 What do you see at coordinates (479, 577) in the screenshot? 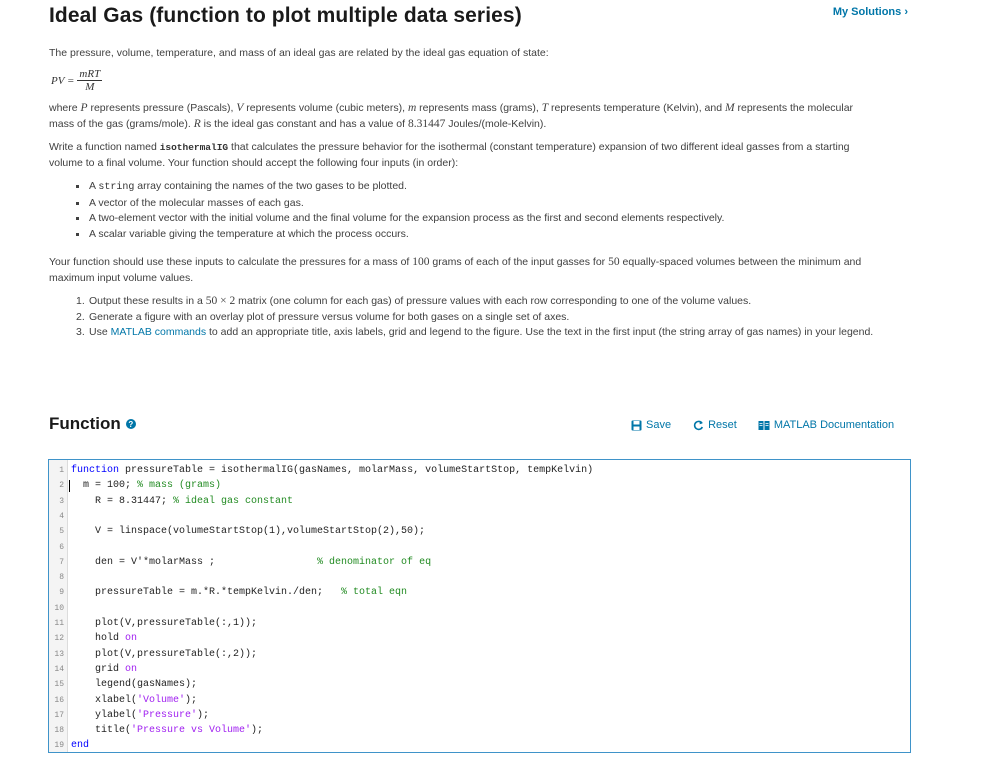
I see `code-line: 8` at bounding box center [479, 577].